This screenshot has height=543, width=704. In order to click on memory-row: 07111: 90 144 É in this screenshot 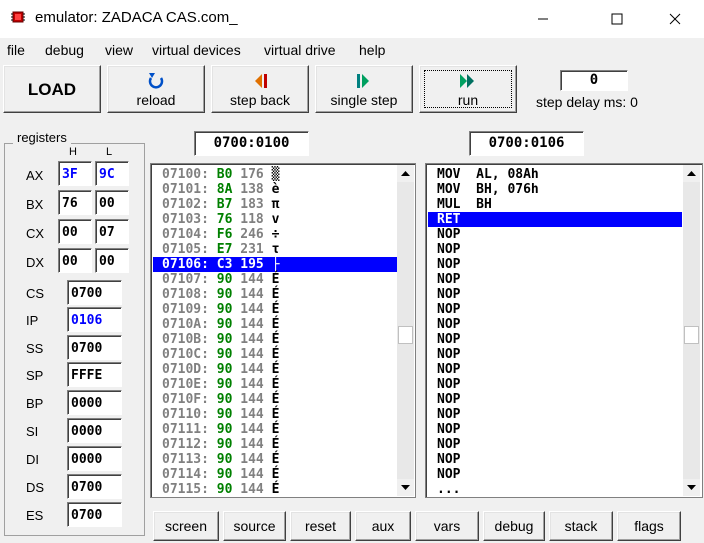, I will do `click(275, 429)`.